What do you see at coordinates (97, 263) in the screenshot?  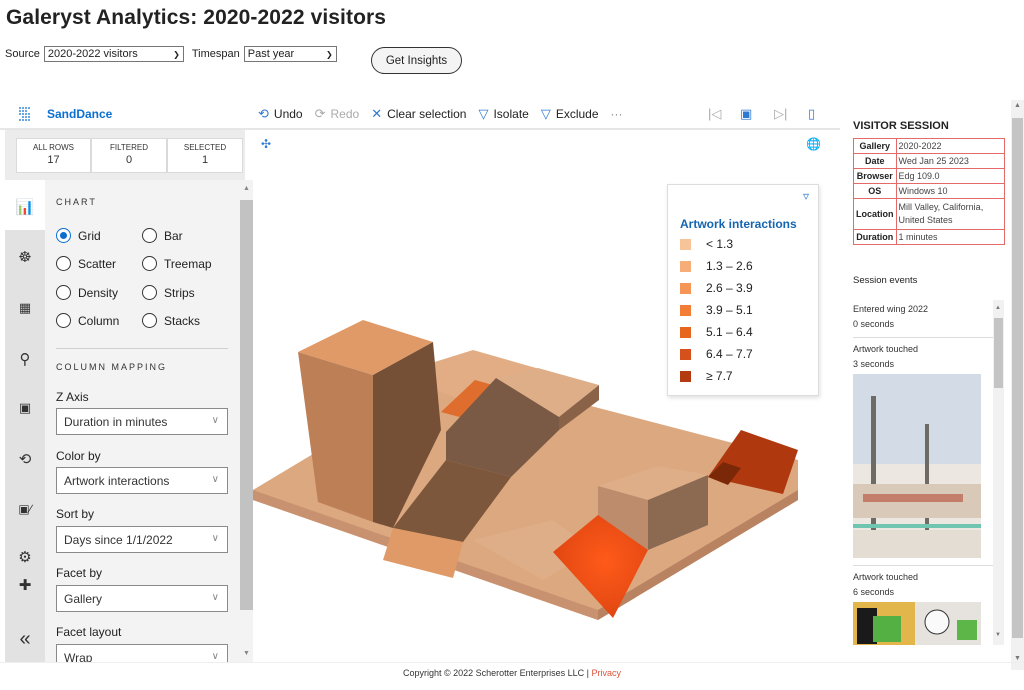 I see `radio-label: Scatter` at bounding box center [97, 263].